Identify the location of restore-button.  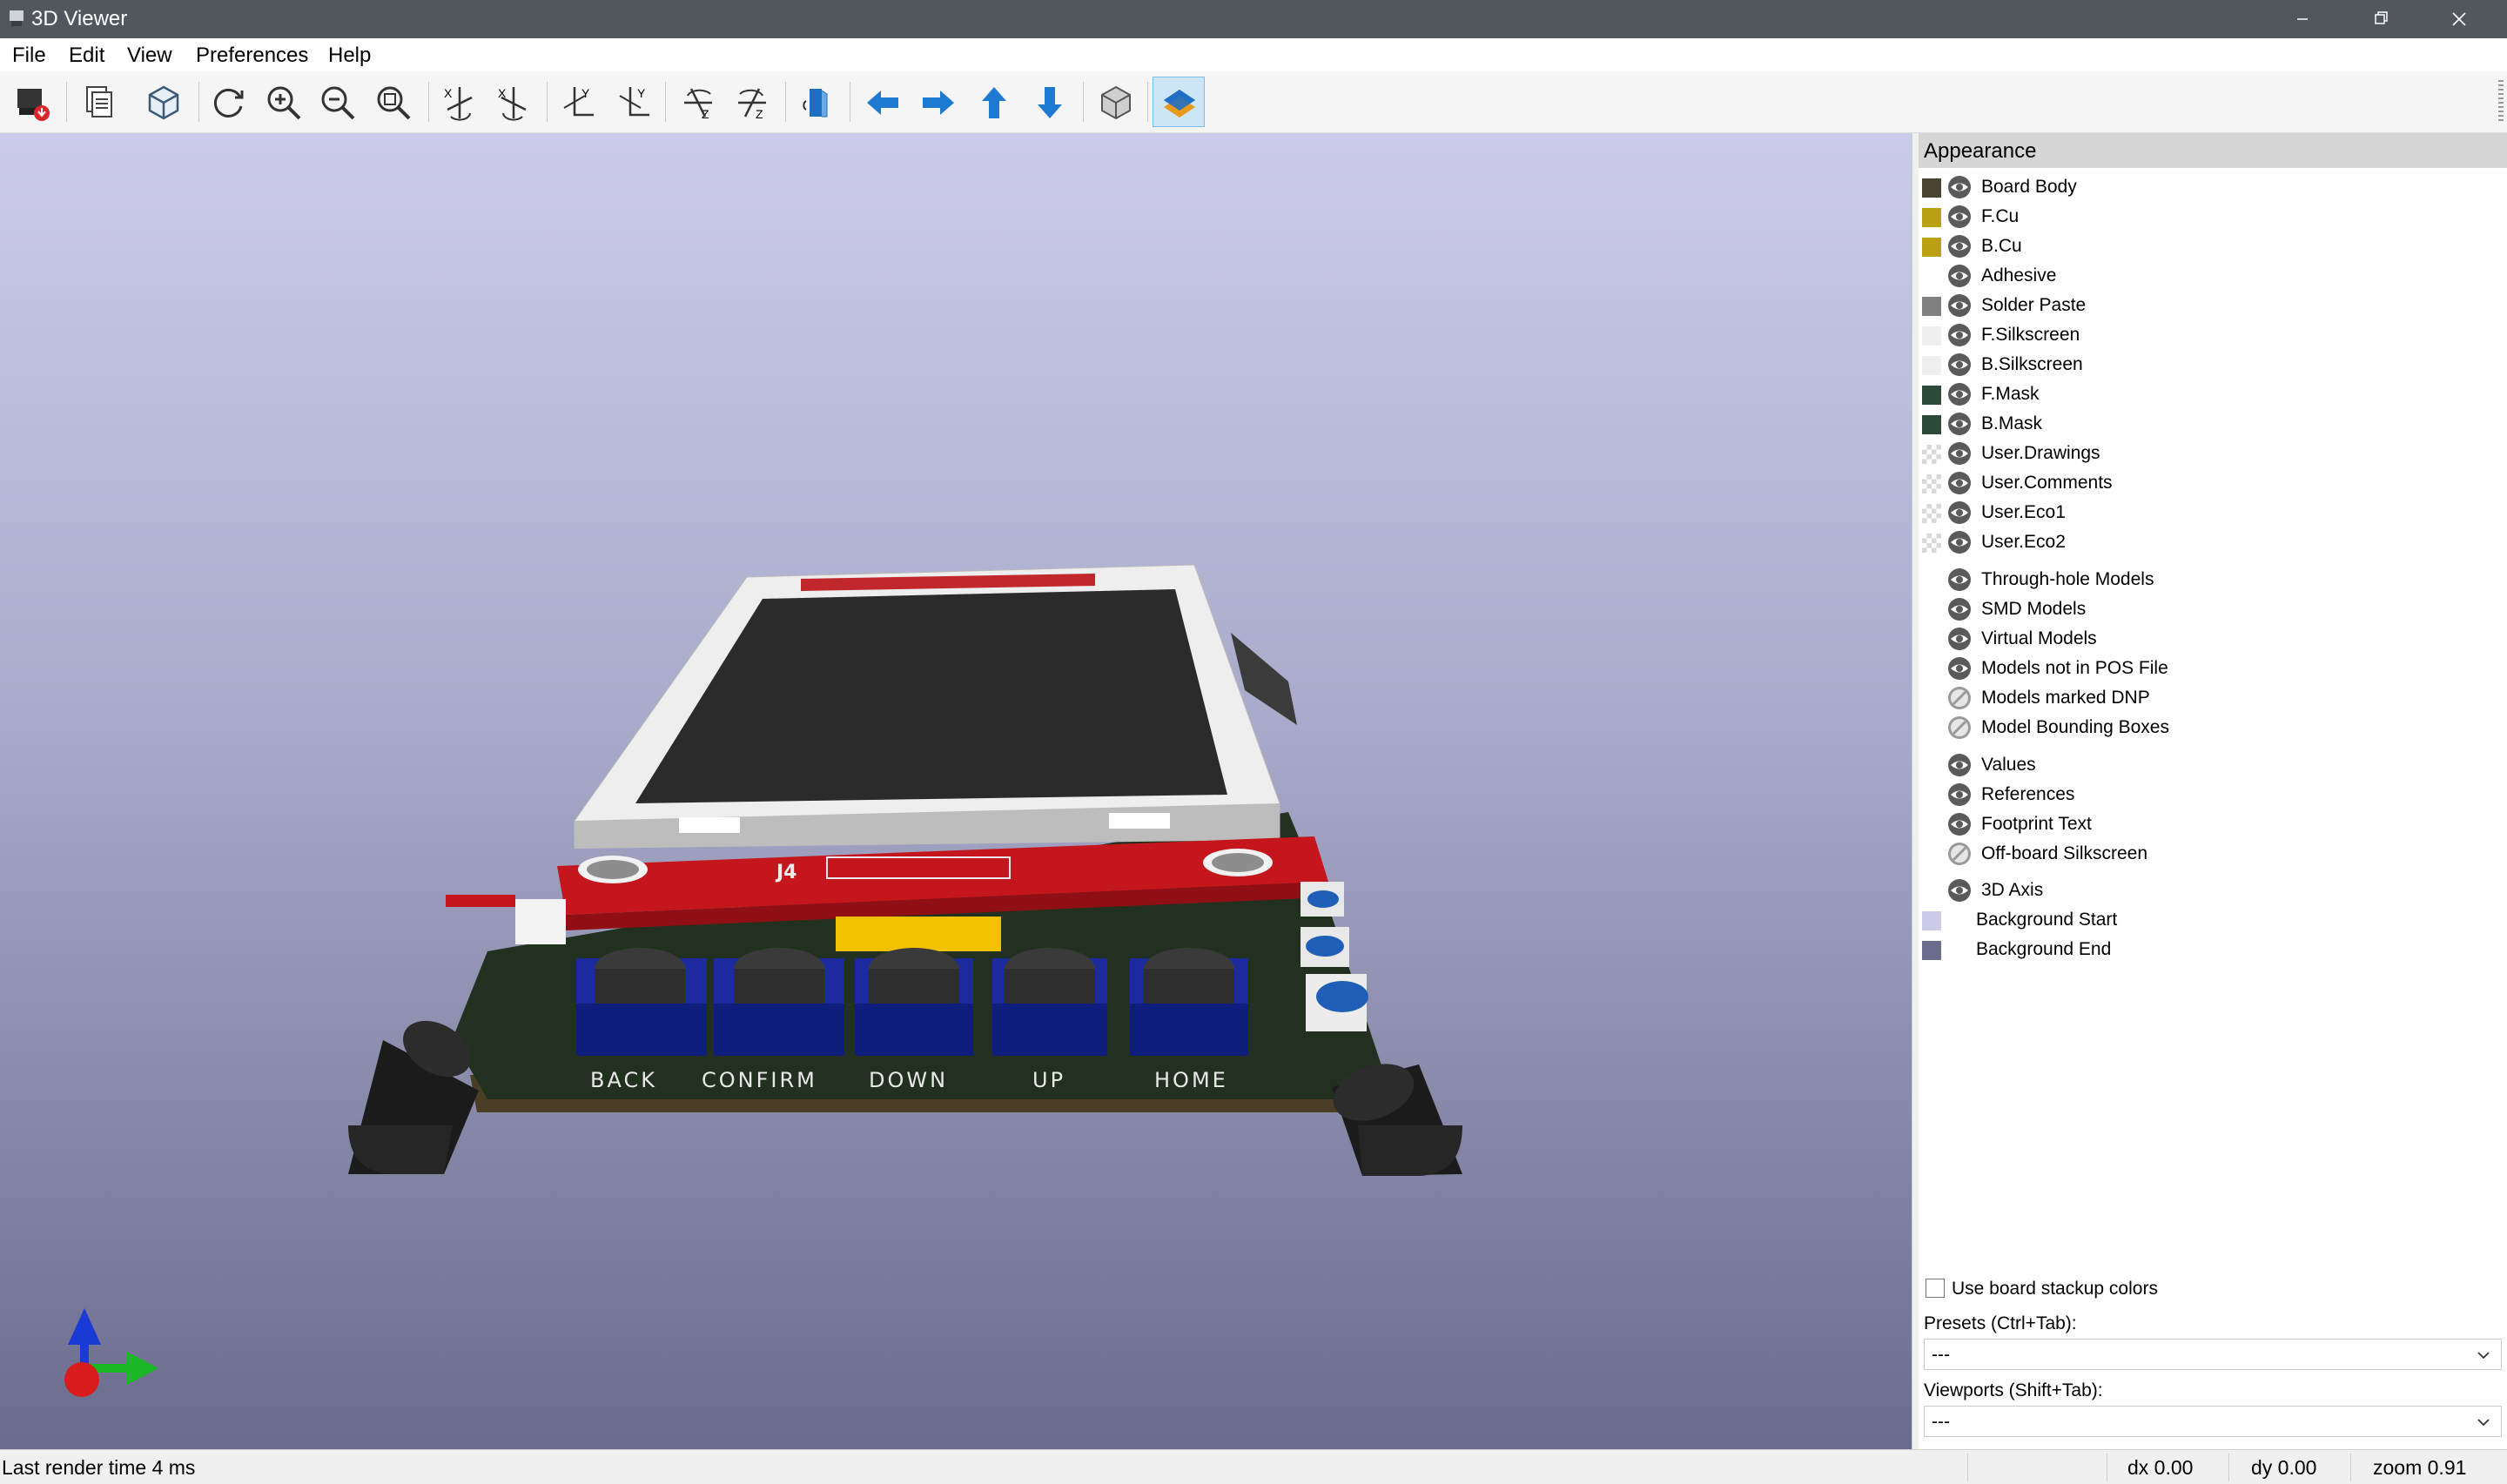
(2381, 19).